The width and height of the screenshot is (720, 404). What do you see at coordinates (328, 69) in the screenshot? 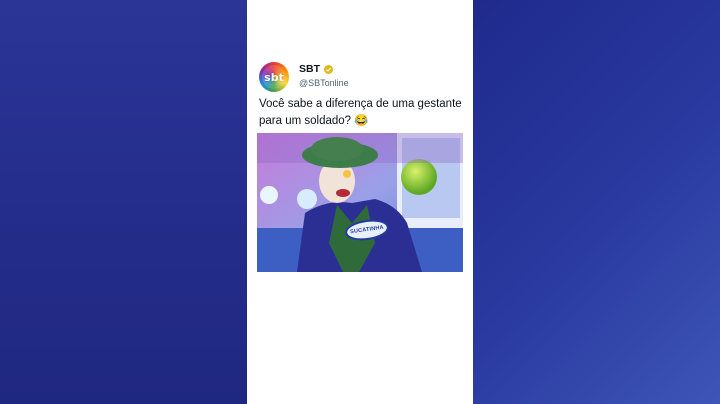
I see `verified-badge-icon` at bounding box center [328, 69].